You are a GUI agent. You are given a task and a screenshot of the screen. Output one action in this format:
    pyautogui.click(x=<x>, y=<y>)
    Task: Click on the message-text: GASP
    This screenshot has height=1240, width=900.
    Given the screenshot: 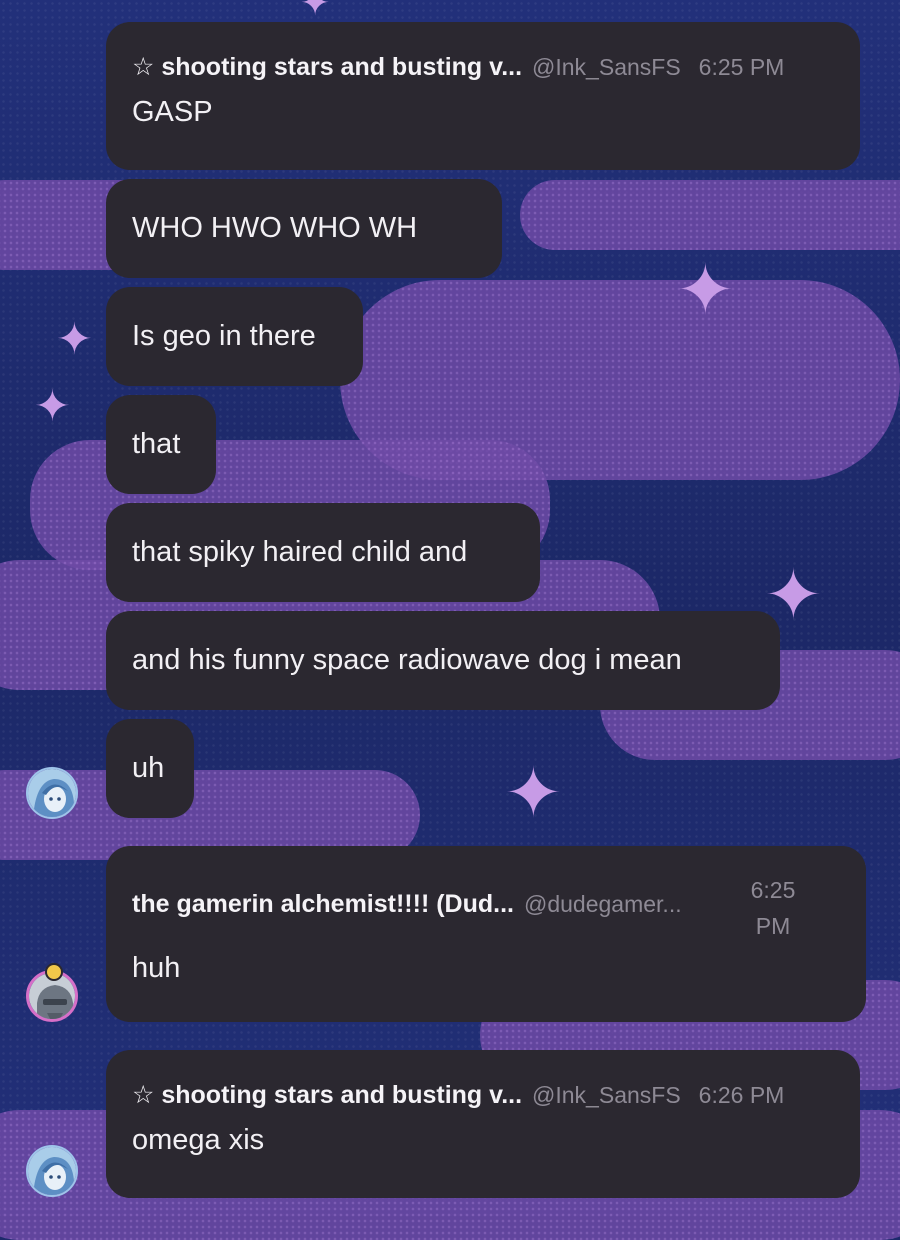 What is the action you would take?
    pyautogui.click(x=172, y=112)
    